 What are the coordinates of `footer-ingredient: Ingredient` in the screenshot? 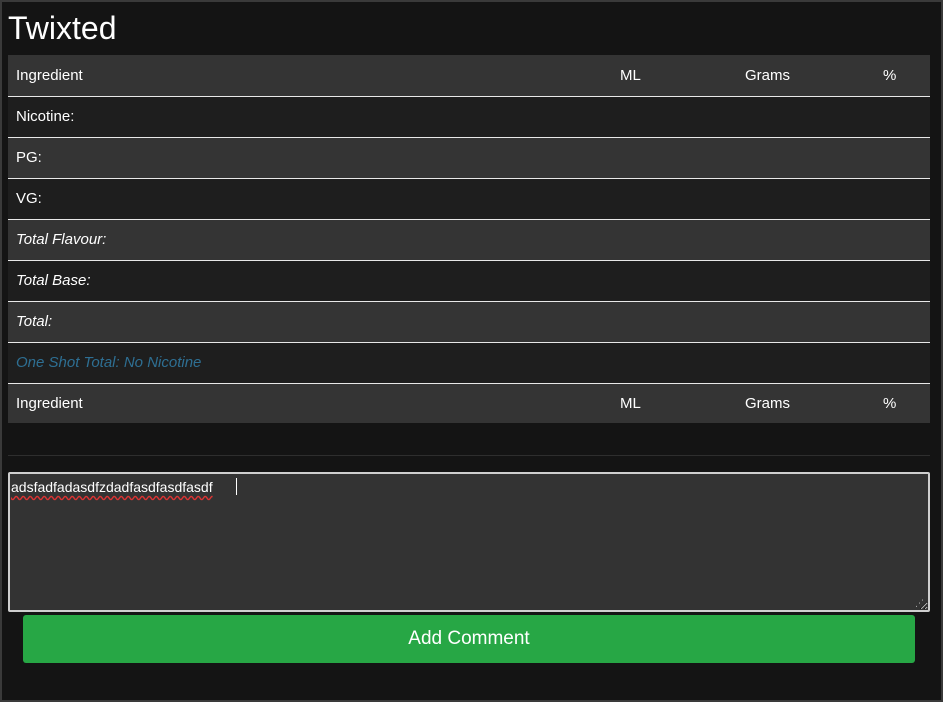 It's located at (310, 403).